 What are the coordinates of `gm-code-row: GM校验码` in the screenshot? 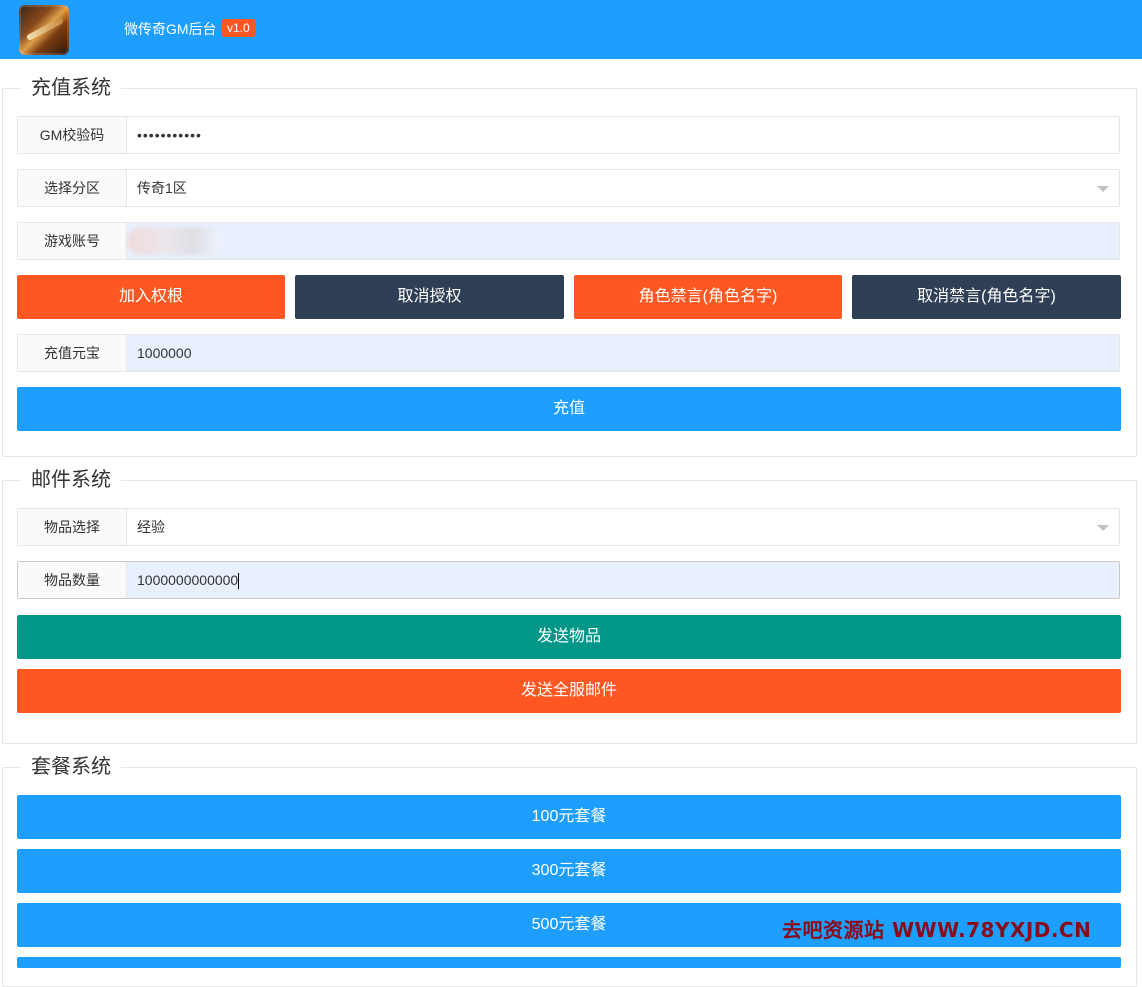 It's located at (568, 135).